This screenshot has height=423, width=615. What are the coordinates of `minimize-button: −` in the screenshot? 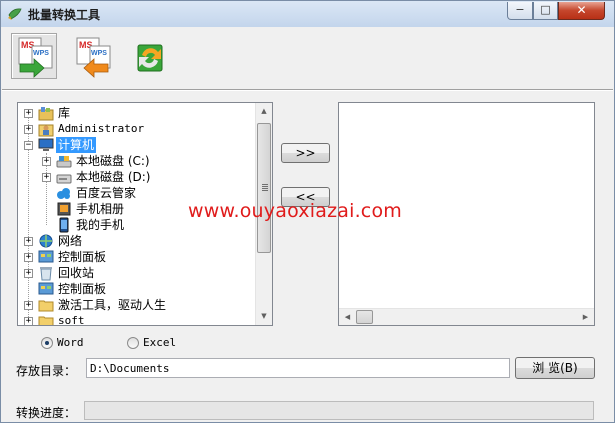 It's located at (520, 11).